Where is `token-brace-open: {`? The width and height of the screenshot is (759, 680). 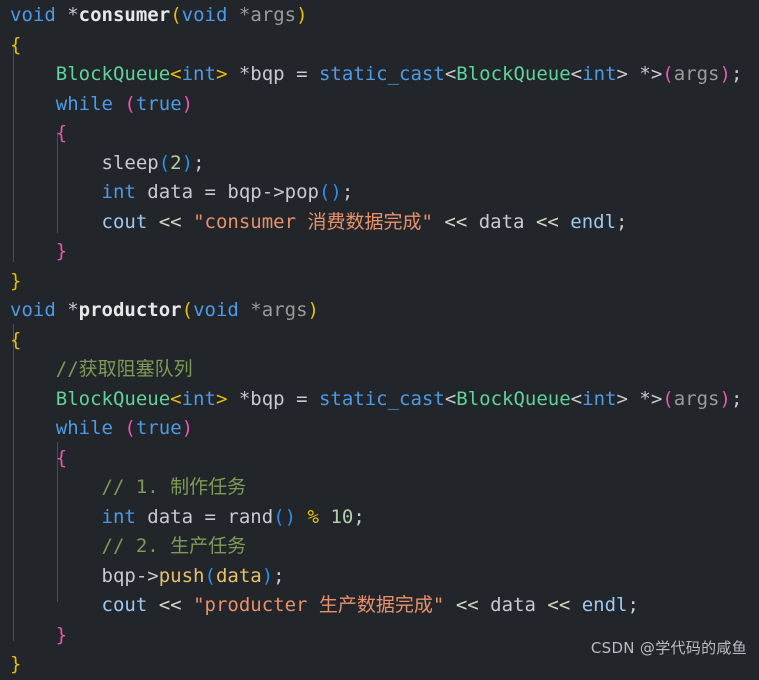
token-brace-open: { is located at coordinates (61, 133).